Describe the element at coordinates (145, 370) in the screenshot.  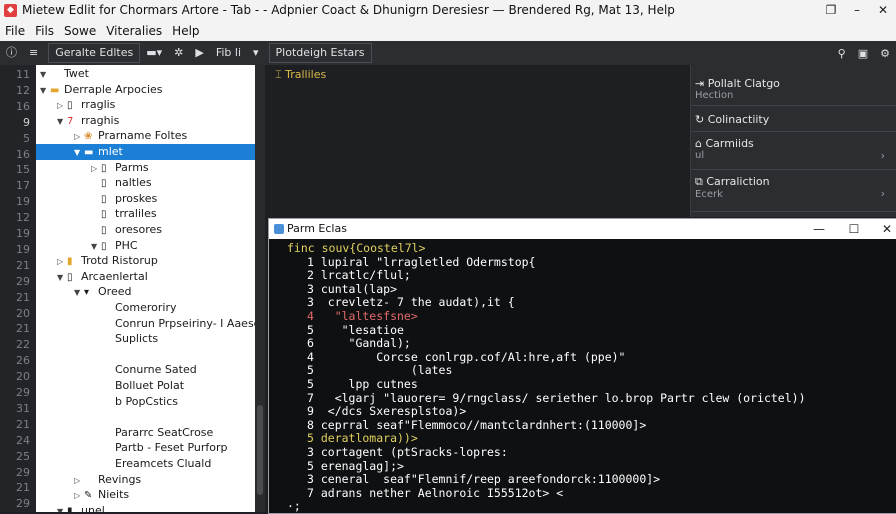
I see `tree-item: Conurne Sated` at that location.